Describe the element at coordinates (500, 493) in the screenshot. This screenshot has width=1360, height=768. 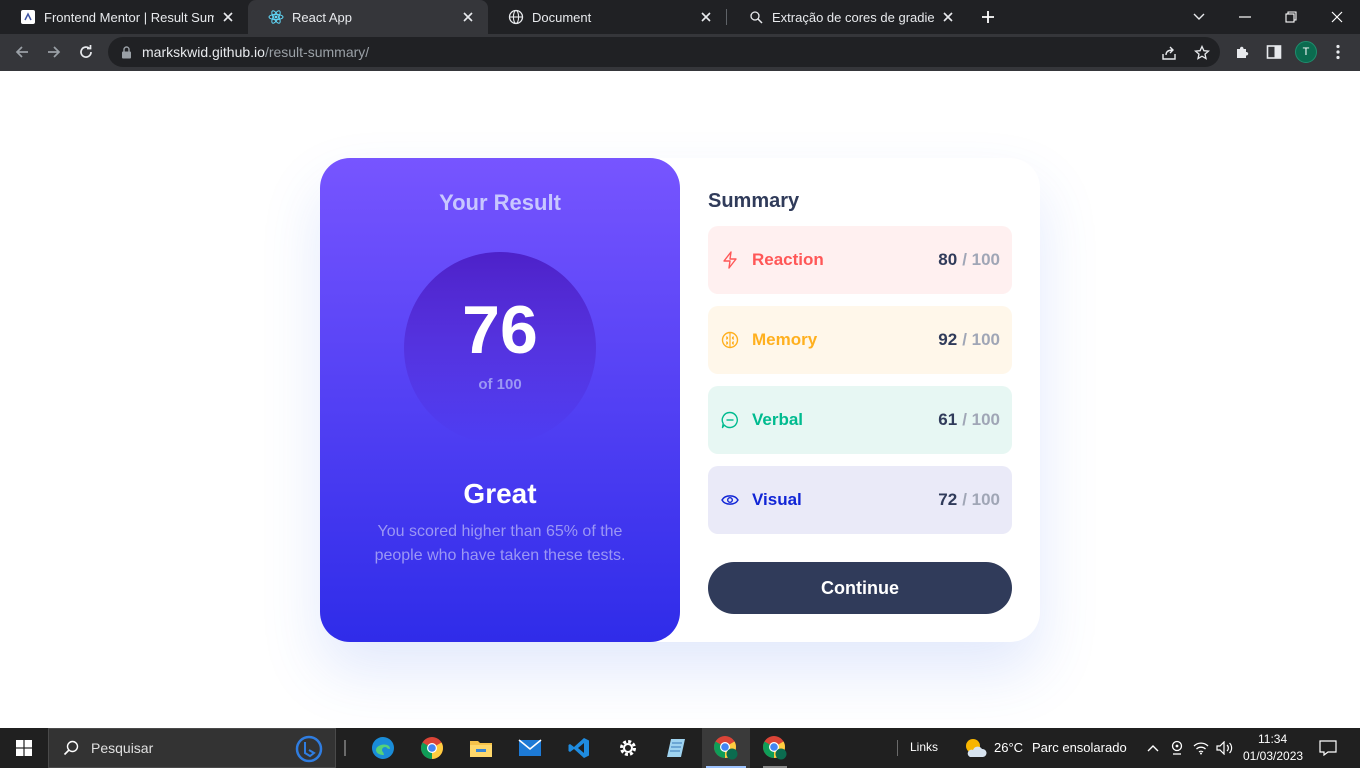
I see `result-rating: Great` at that location.